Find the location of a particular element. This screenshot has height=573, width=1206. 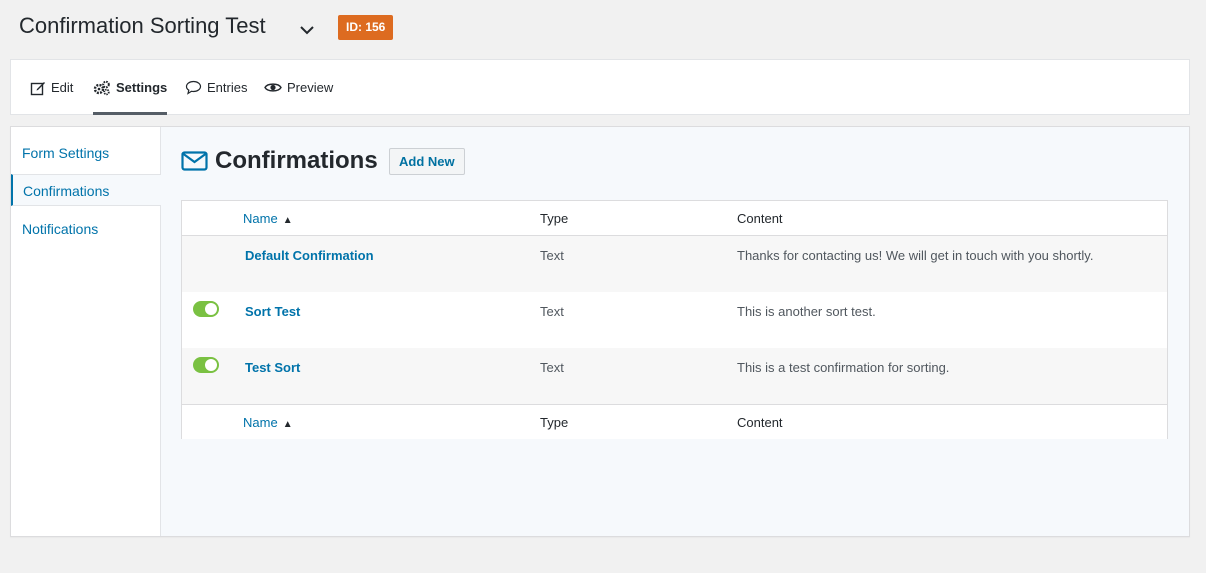

column-footer-name: Name ▲ is located at coordinates (268, 422).